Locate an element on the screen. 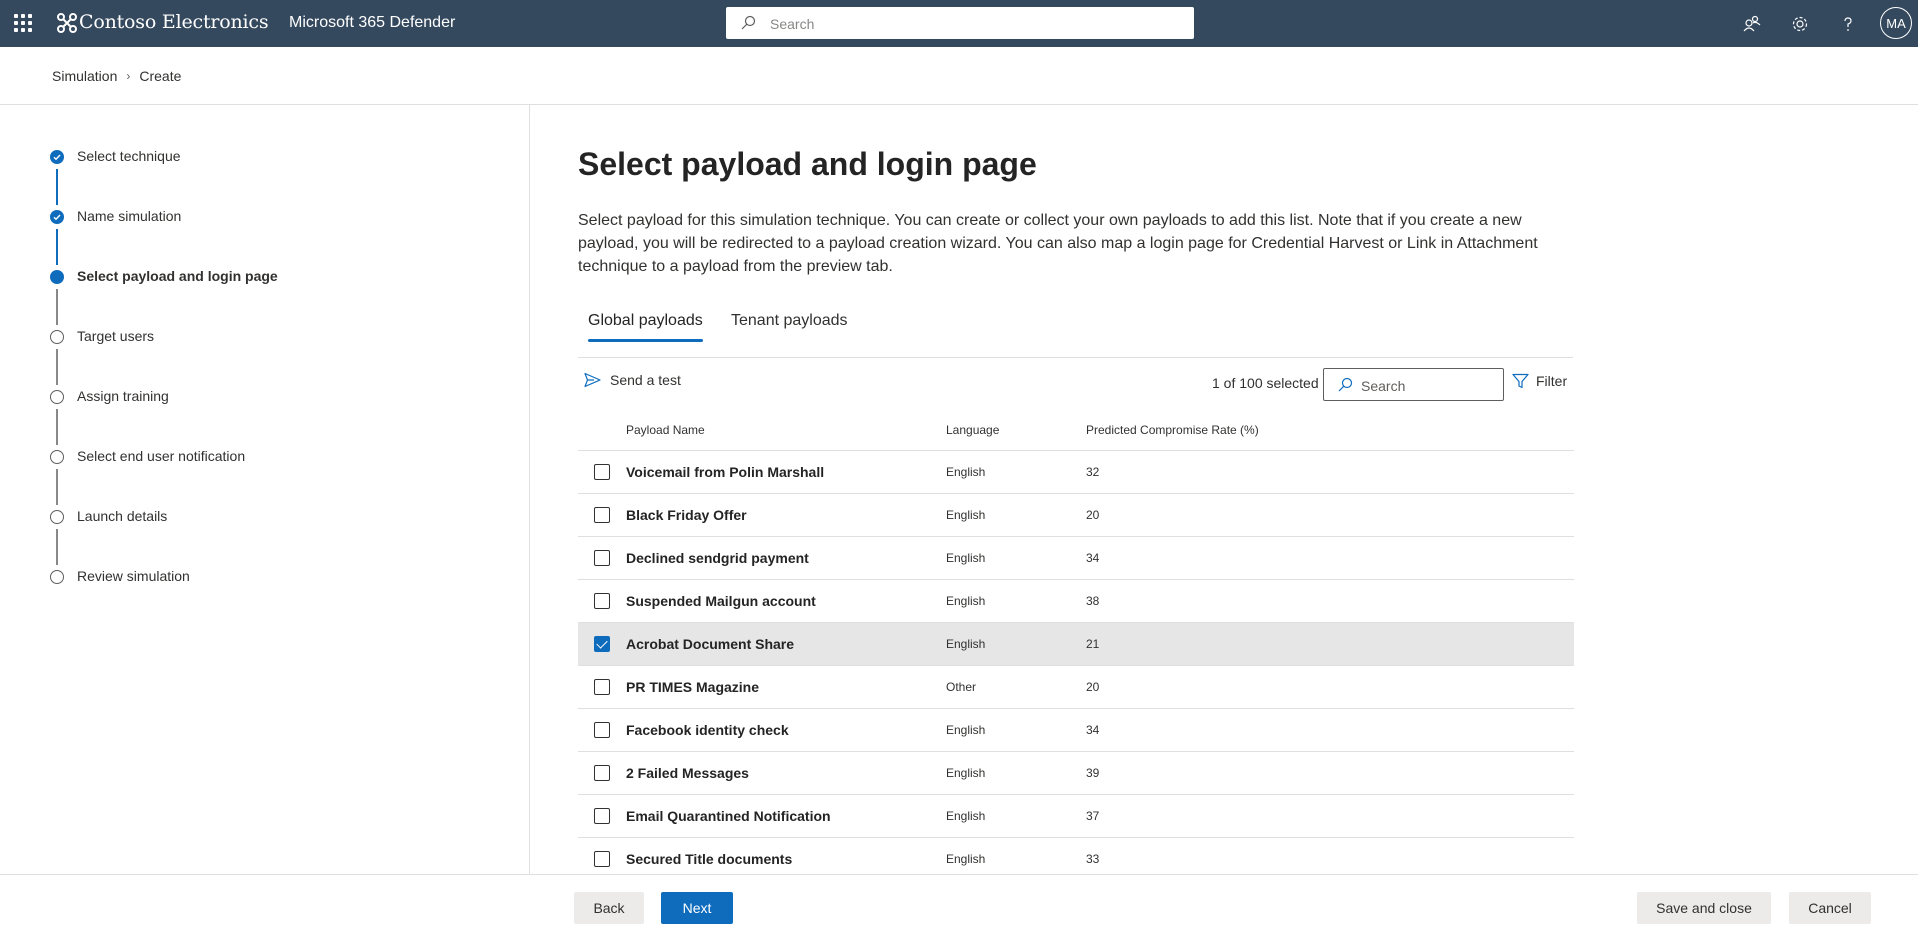  step-end-user-notification: Select end user notification is located at coordinates (200, 457).